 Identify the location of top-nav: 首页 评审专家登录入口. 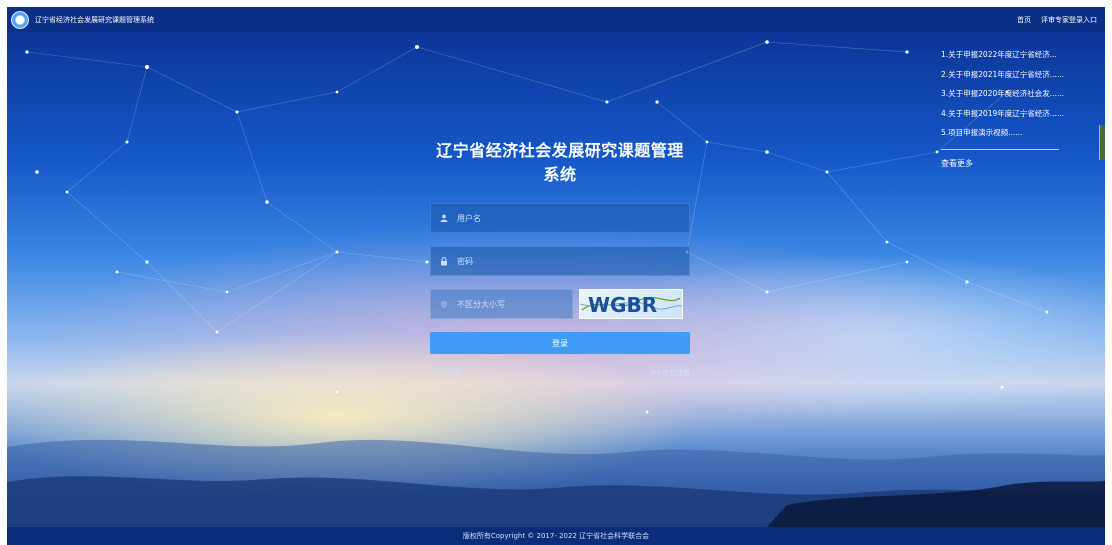
(1061, 20).